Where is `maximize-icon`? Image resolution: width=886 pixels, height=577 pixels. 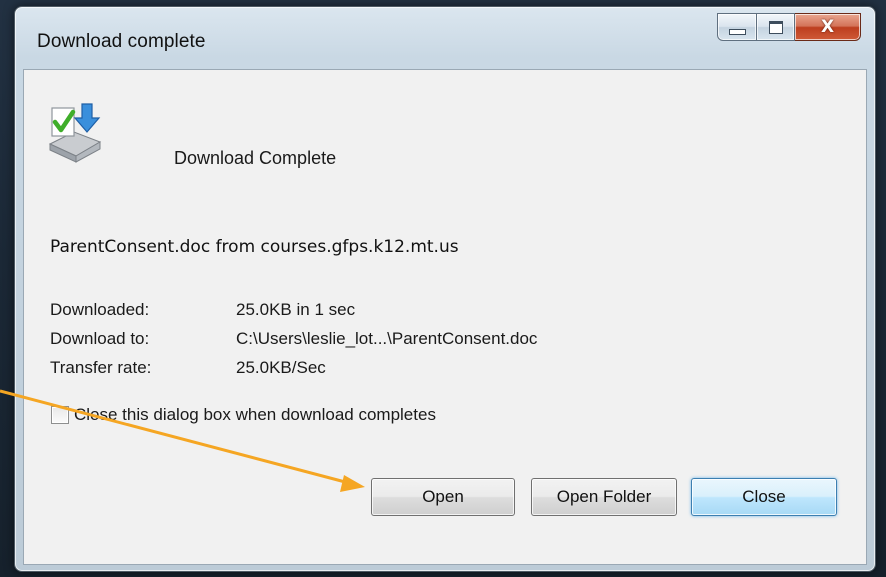 maximize-icon is located at coordinates (775, 27).